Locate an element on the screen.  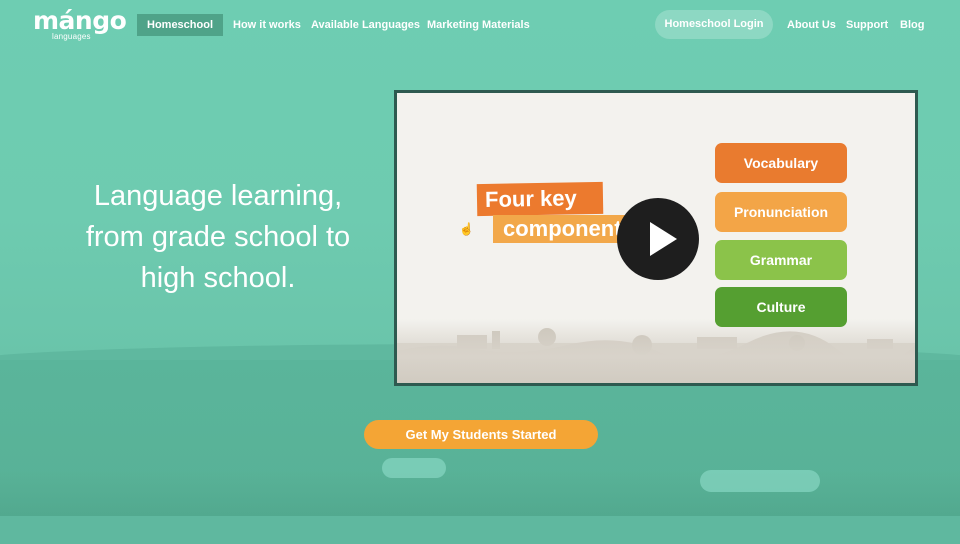
component-vocabulary: Vocabulary is located at coordinates (781, 163).